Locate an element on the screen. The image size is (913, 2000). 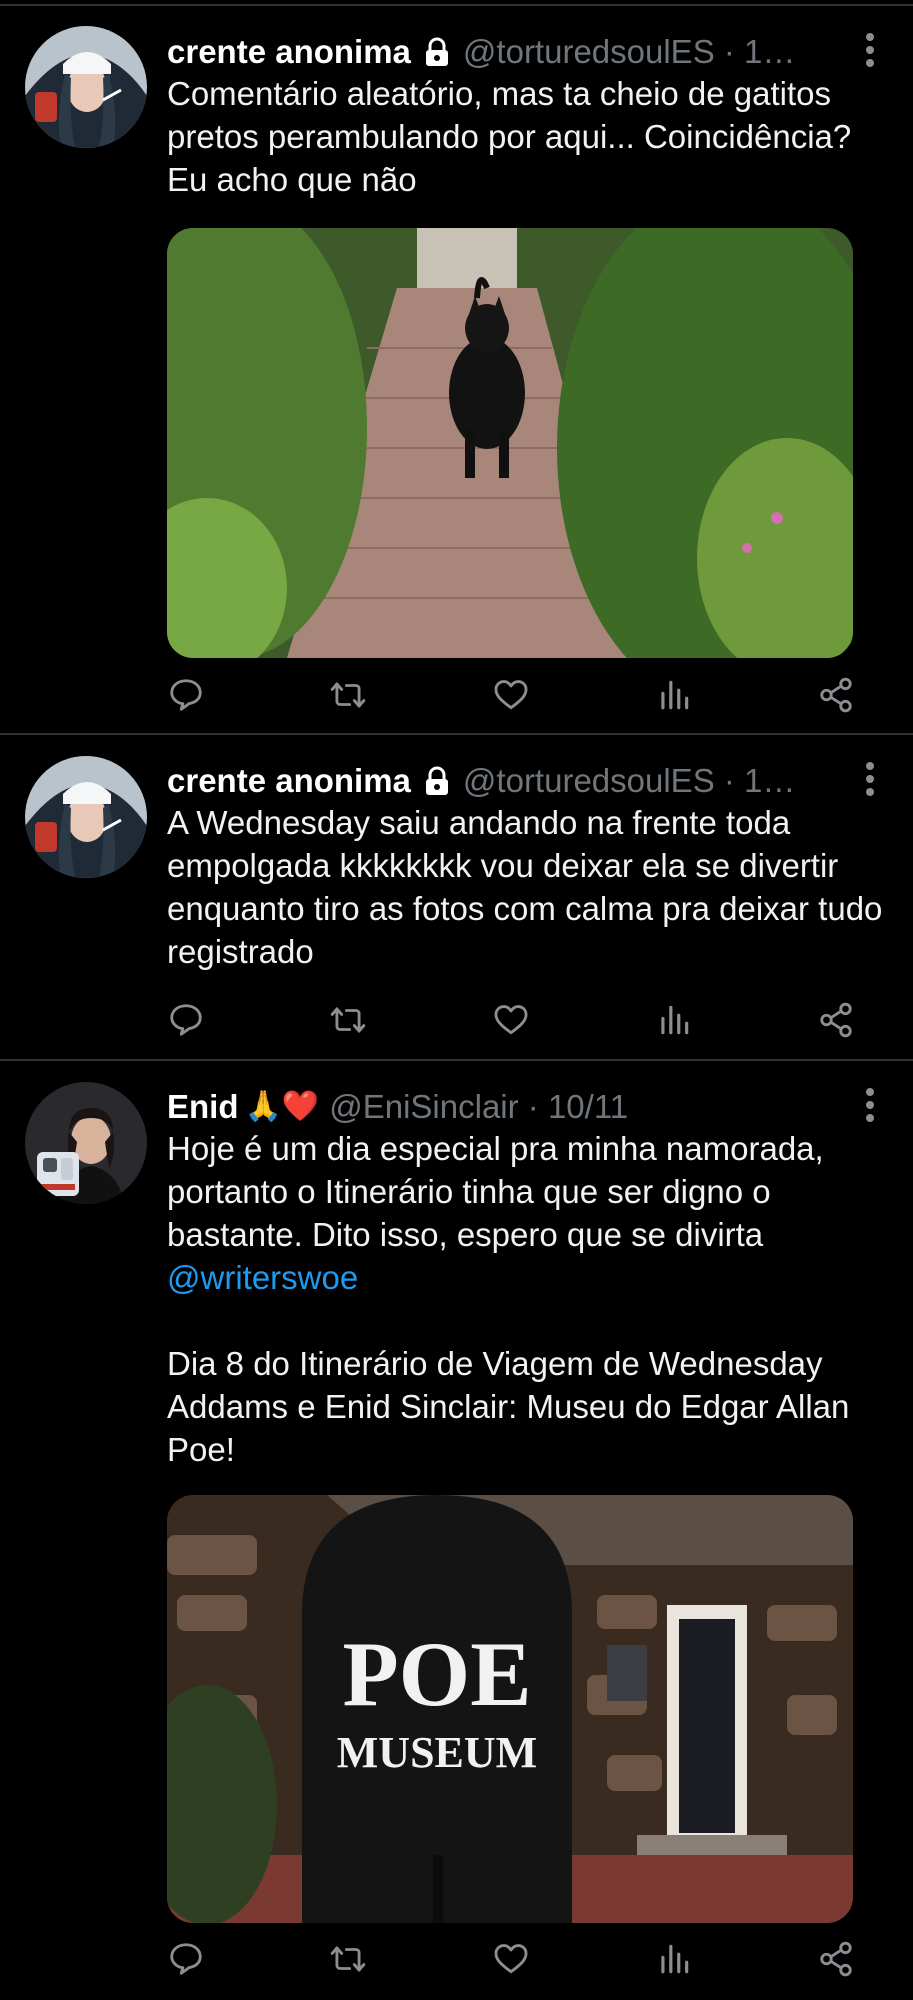
tweet-header: Enid 🙏❤️ @EniSinclair · 10/11 is located at coordinates (510, 1107).